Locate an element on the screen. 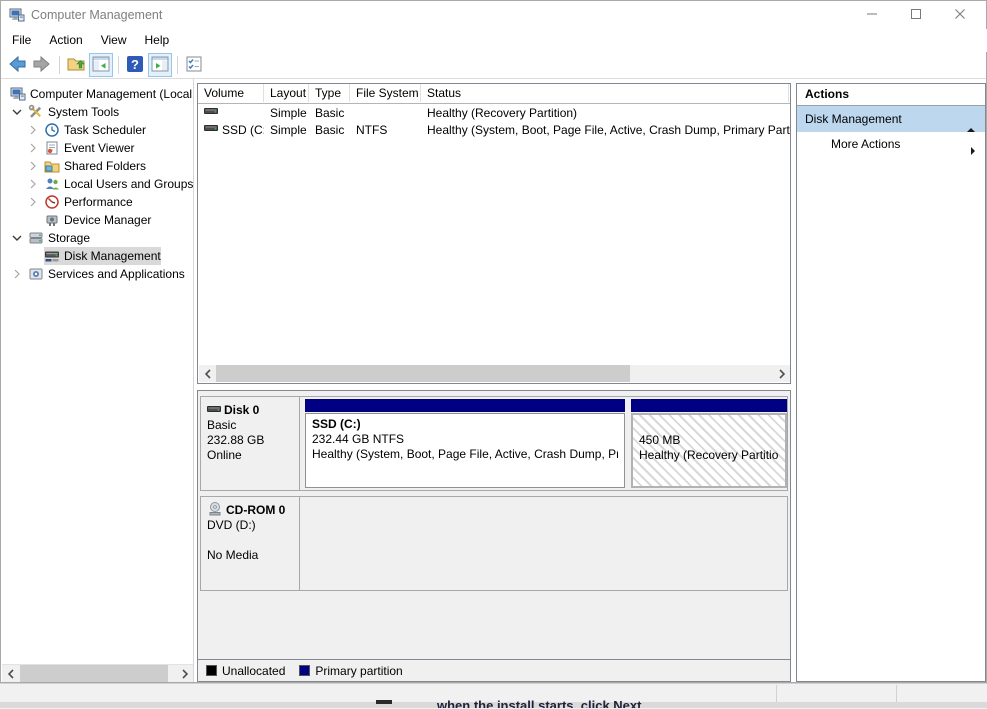  tree-item-shared-folders: Shared Folders is located at coordinates (97, 166).